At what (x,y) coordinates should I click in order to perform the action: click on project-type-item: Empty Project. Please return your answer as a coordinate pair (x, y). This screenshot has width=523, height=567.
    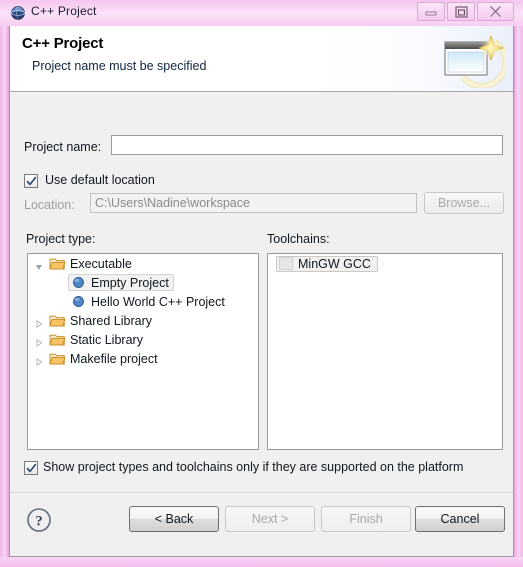
    Looking at the image, I should click on (143, 282).